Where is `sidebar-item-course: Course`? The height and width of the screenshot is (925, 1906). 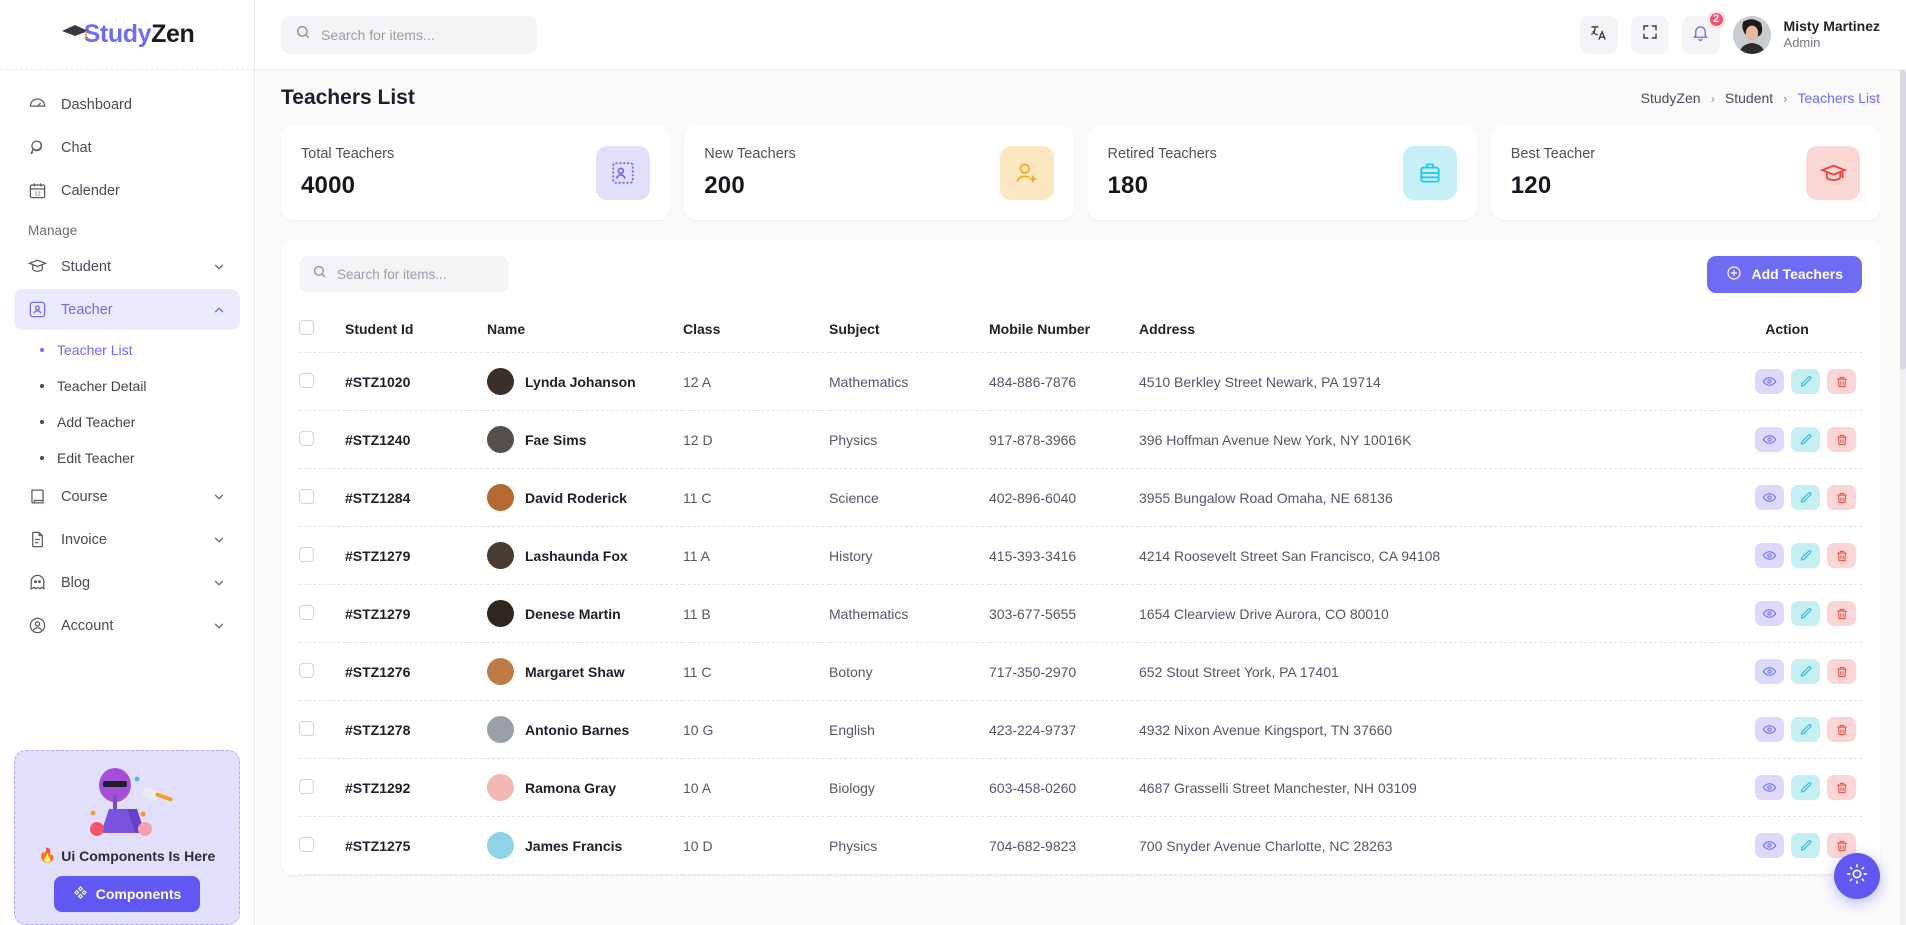
sidebar-item-course: Course is located at coordinates (127, 496).